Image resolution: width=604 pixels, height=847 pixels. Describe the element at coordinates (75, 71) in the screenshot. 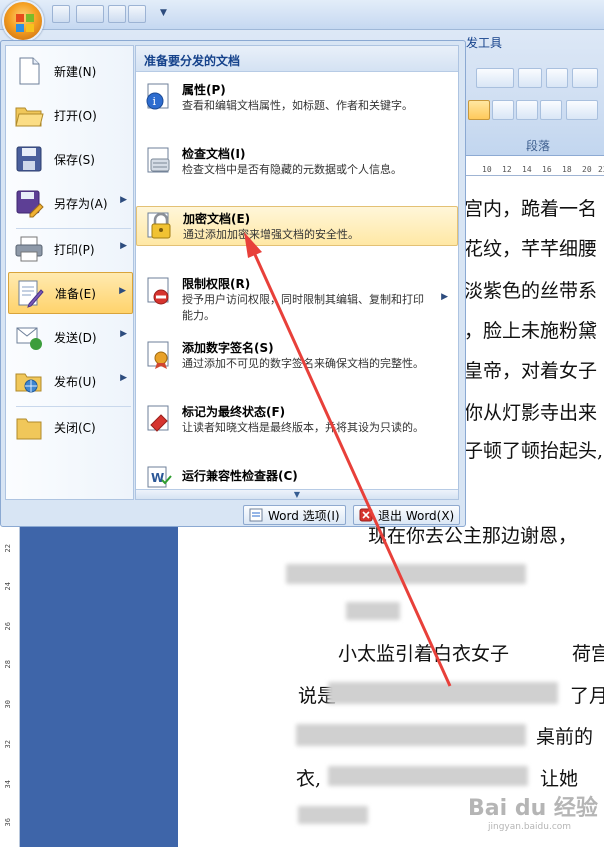

I see `menu-item-label: 新建(N)` at that location.